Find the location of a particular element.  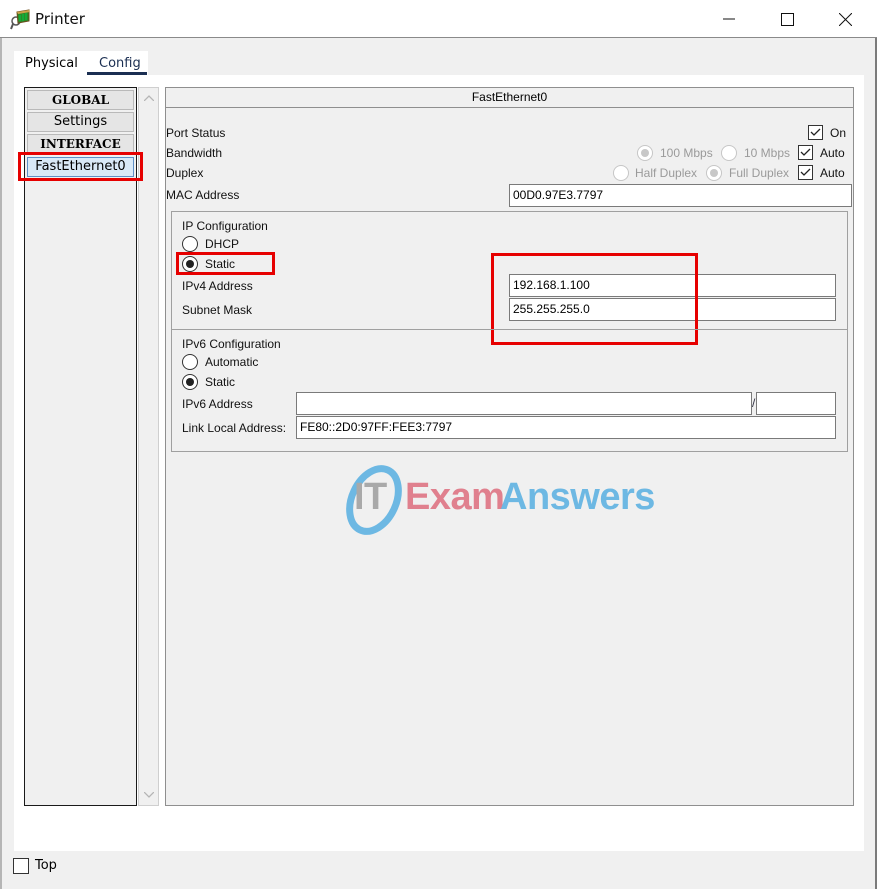

link-local-address-label: Link Local Address: is located at coordinates (234, 428).